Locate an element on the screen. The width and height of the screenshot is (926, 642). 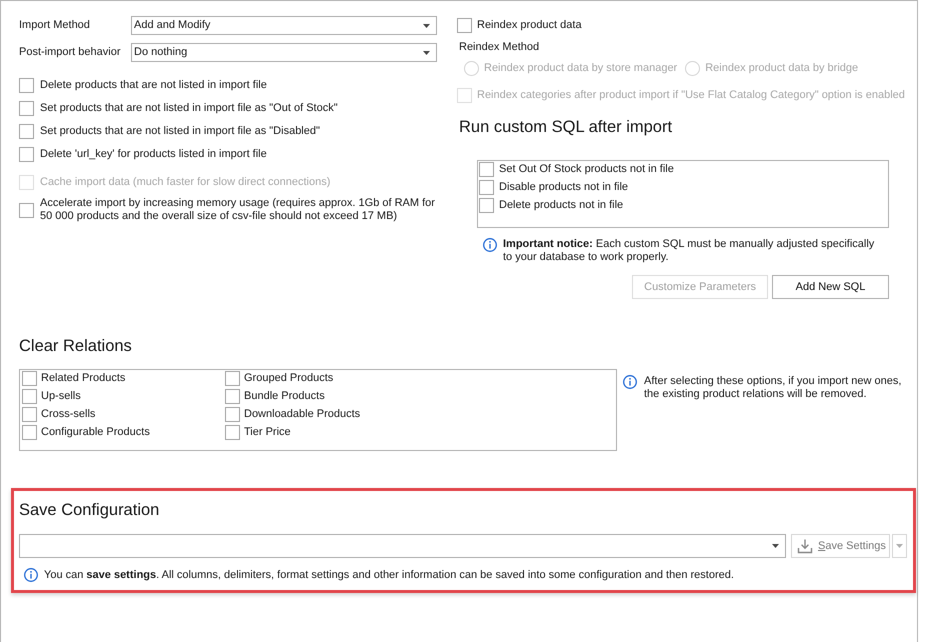
configuration-dropdown is located at coordinates (402, 546).